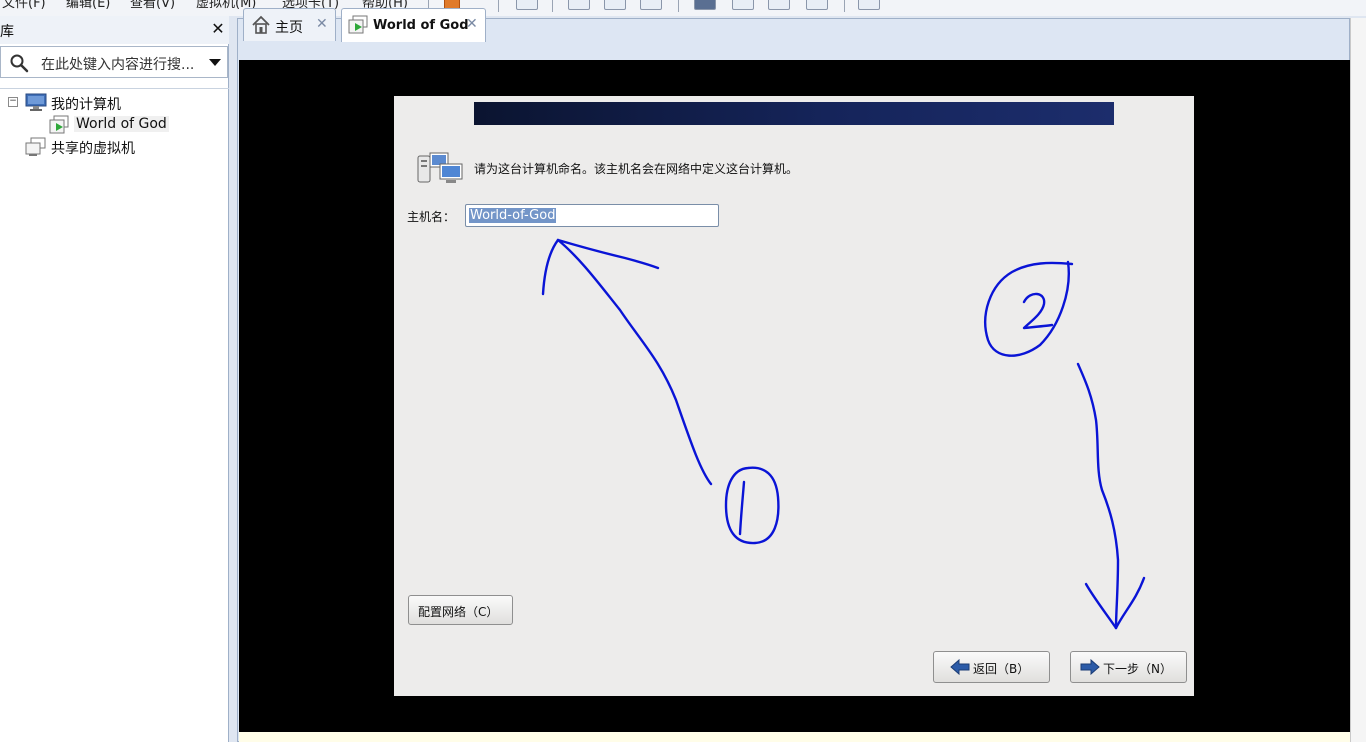 This screenshot has width=1366, height=742. I want to click on hostname-value: World-of-God, so click(513, 215).